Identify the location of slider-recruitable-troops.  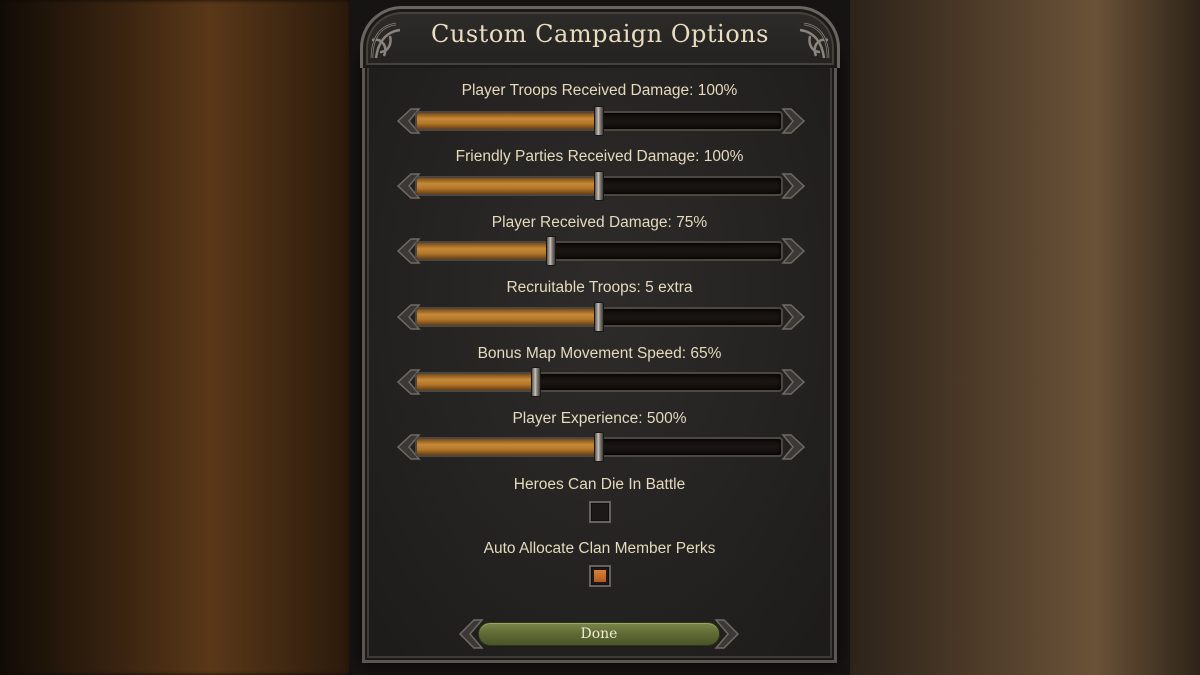
(601, 317).